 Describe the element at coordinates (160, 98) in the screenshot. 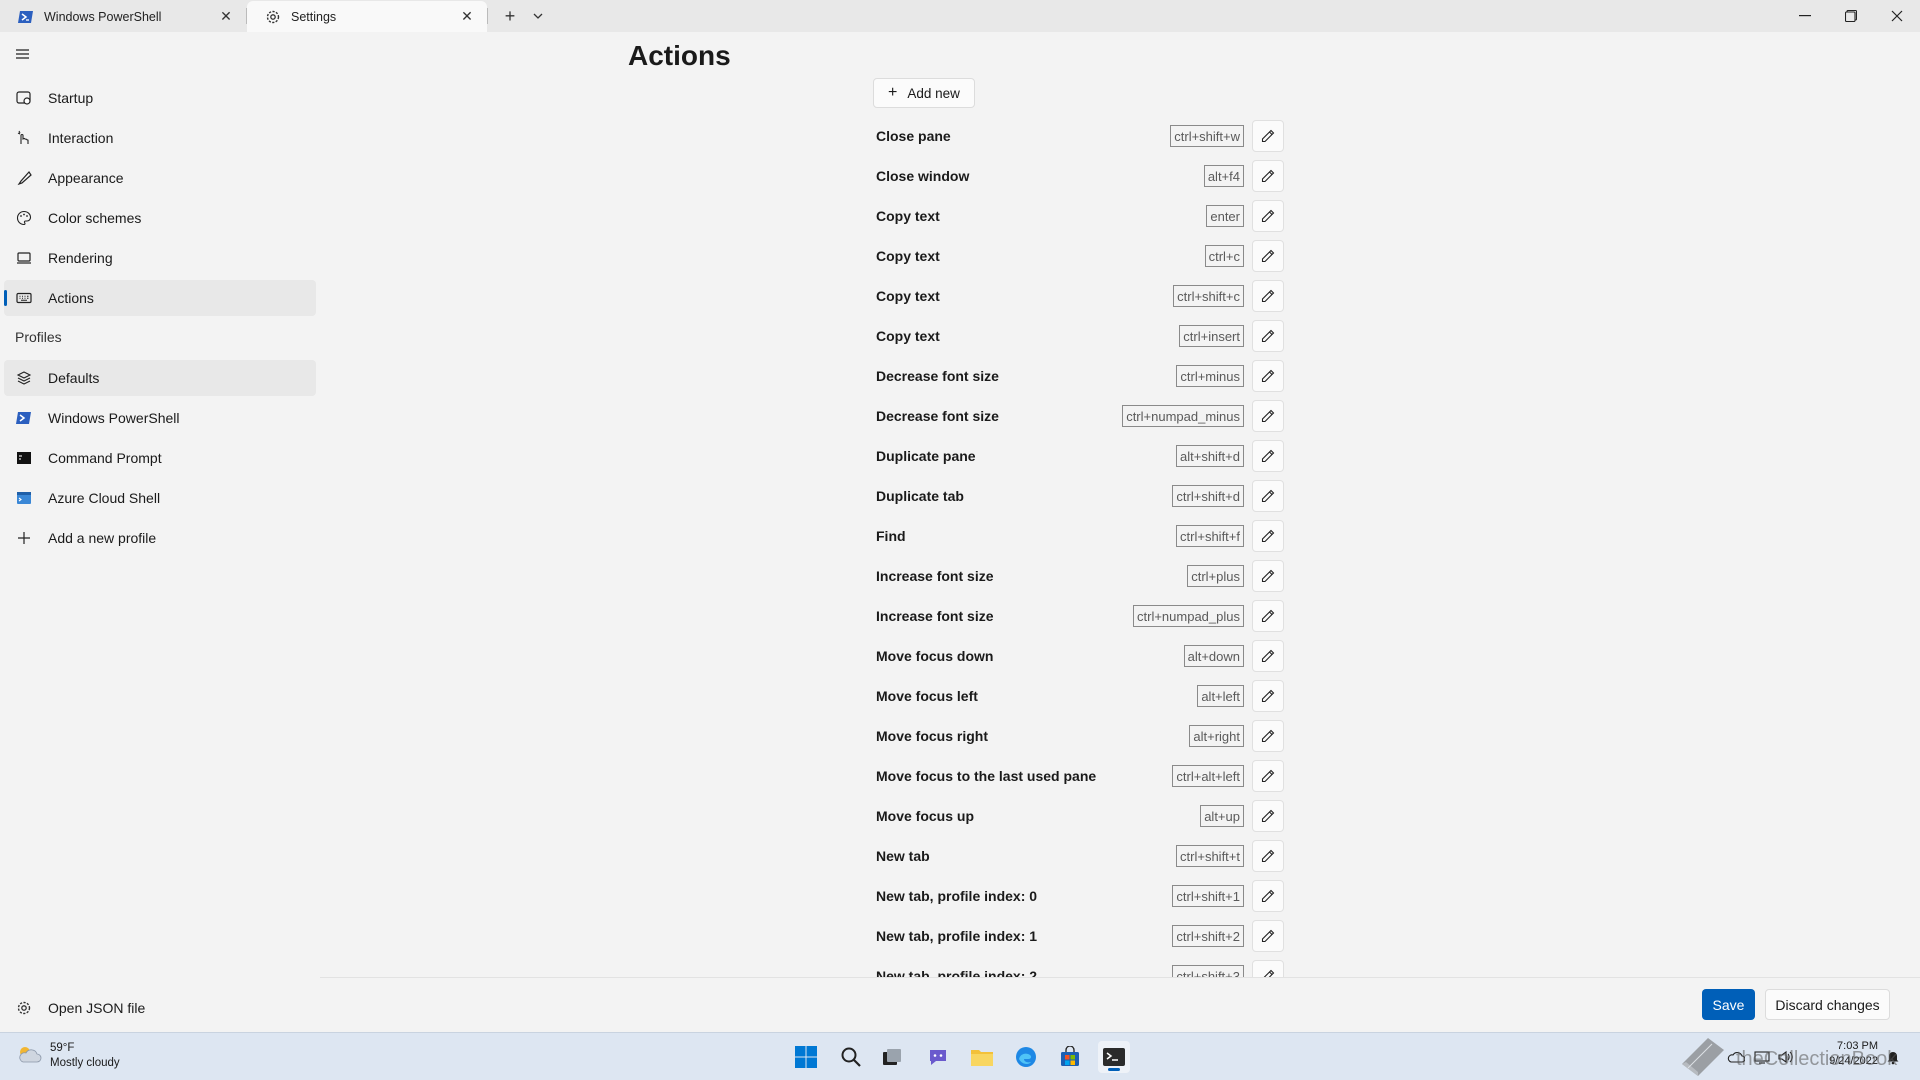

I see `sidebar-item-startup: Startup` at that location.